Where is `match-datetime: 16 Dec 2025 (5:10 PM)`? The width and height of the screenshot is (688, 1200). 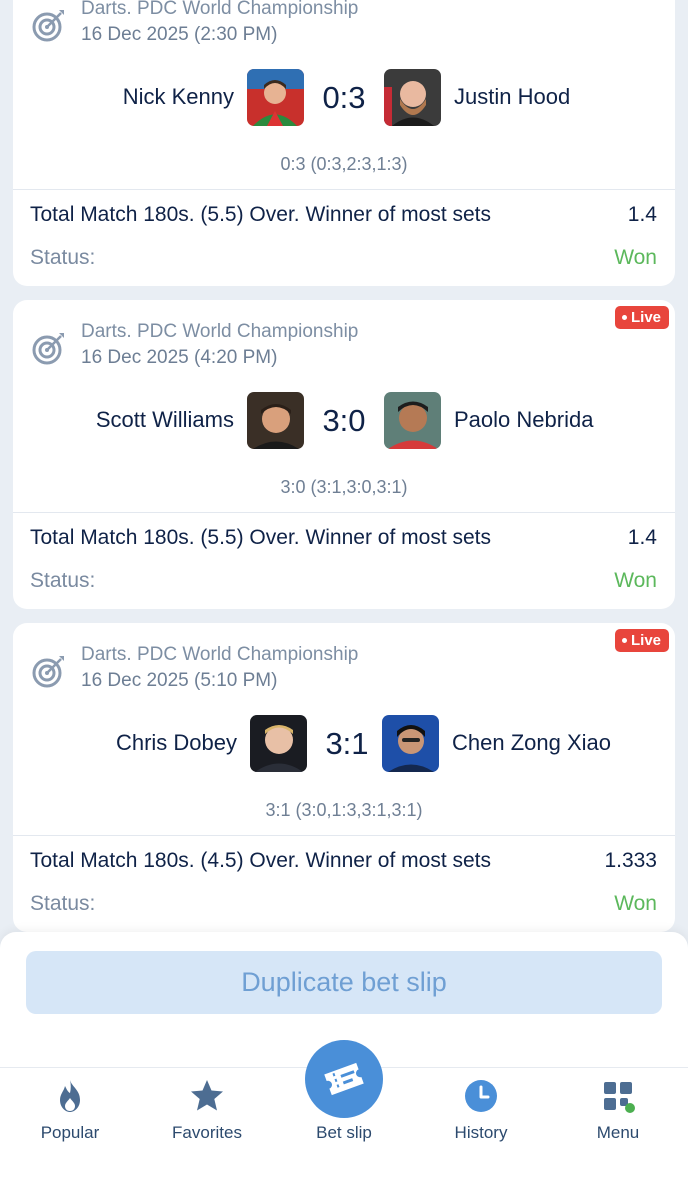 match-datetime: 16 Dec 2025 (5:10 PM) is located at coordinates (179, 680).